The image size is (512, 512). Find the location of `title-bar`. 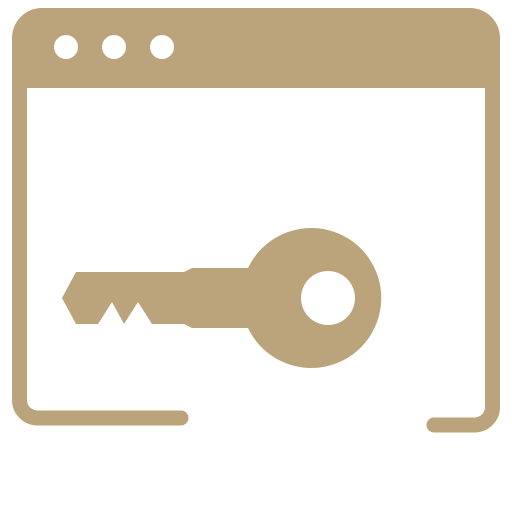

title-bar is located at coordinates (256, 48).